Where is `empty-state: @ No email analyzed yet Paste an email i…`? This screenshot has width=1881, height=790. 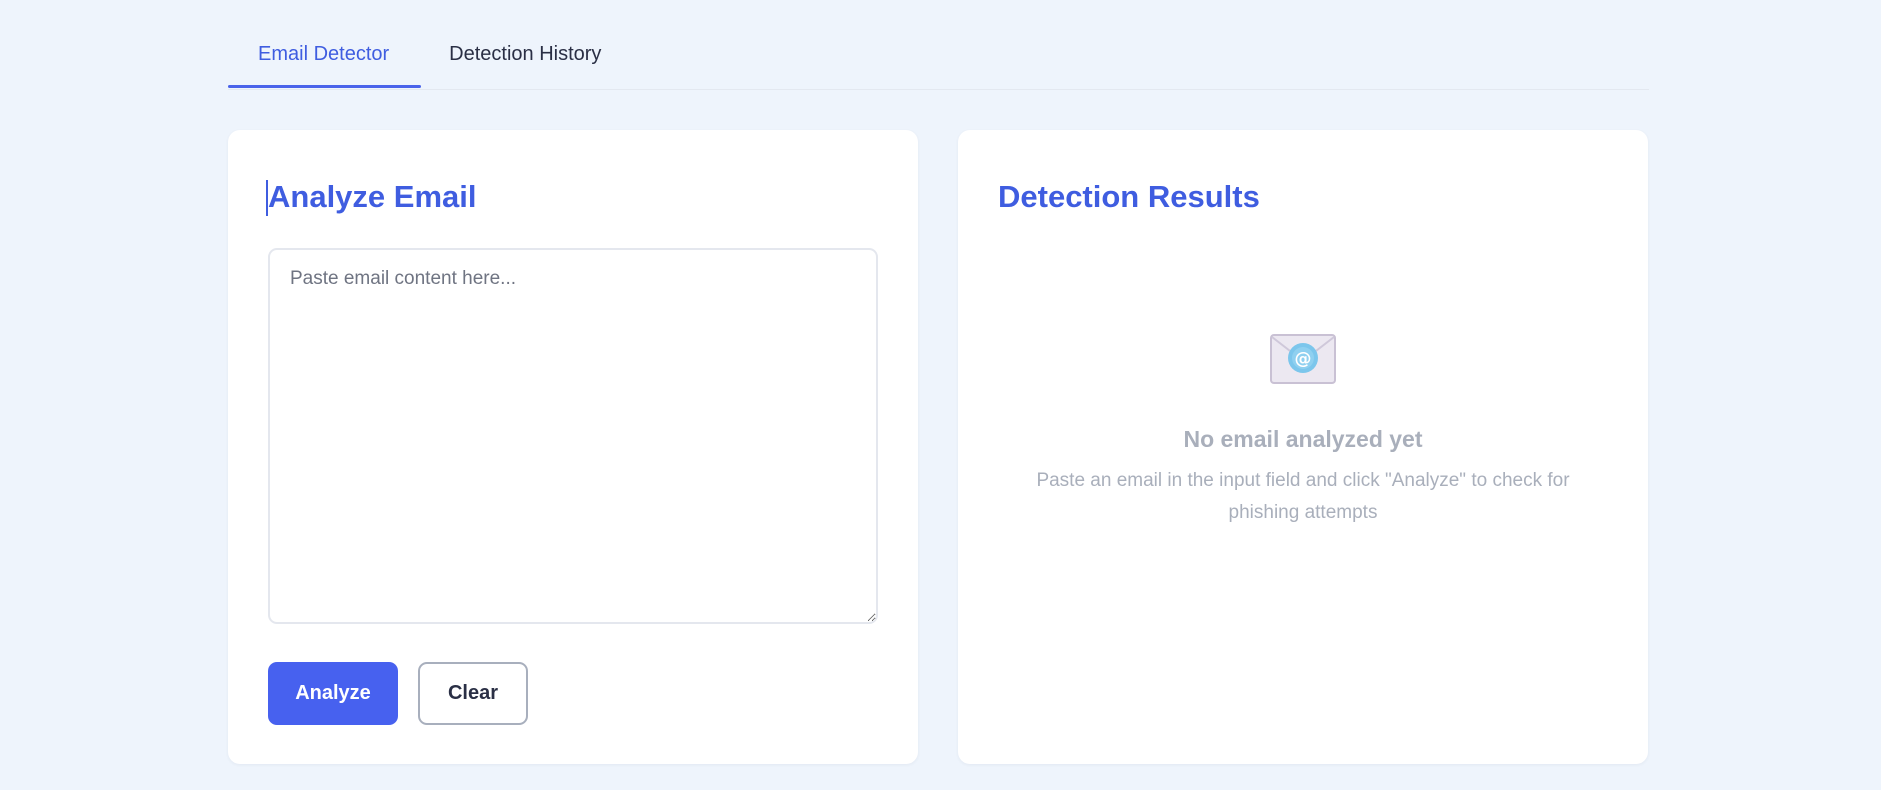 empty-state: @ No email analyzed yet Paste an email i… is located at coordinates (1303, 431).